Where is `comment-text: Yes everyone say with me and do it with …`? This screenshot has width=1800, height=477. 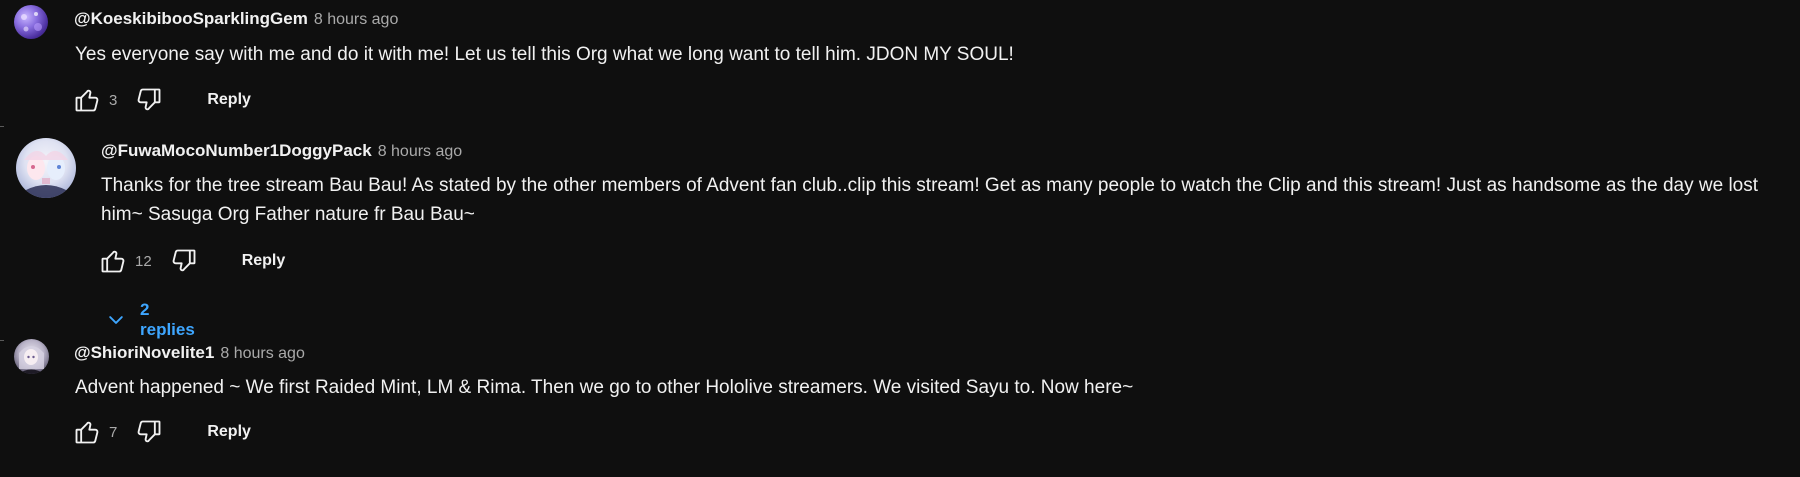 comment-text: Yes everyone say with me and do it with … is located at coordinates (544, 54).